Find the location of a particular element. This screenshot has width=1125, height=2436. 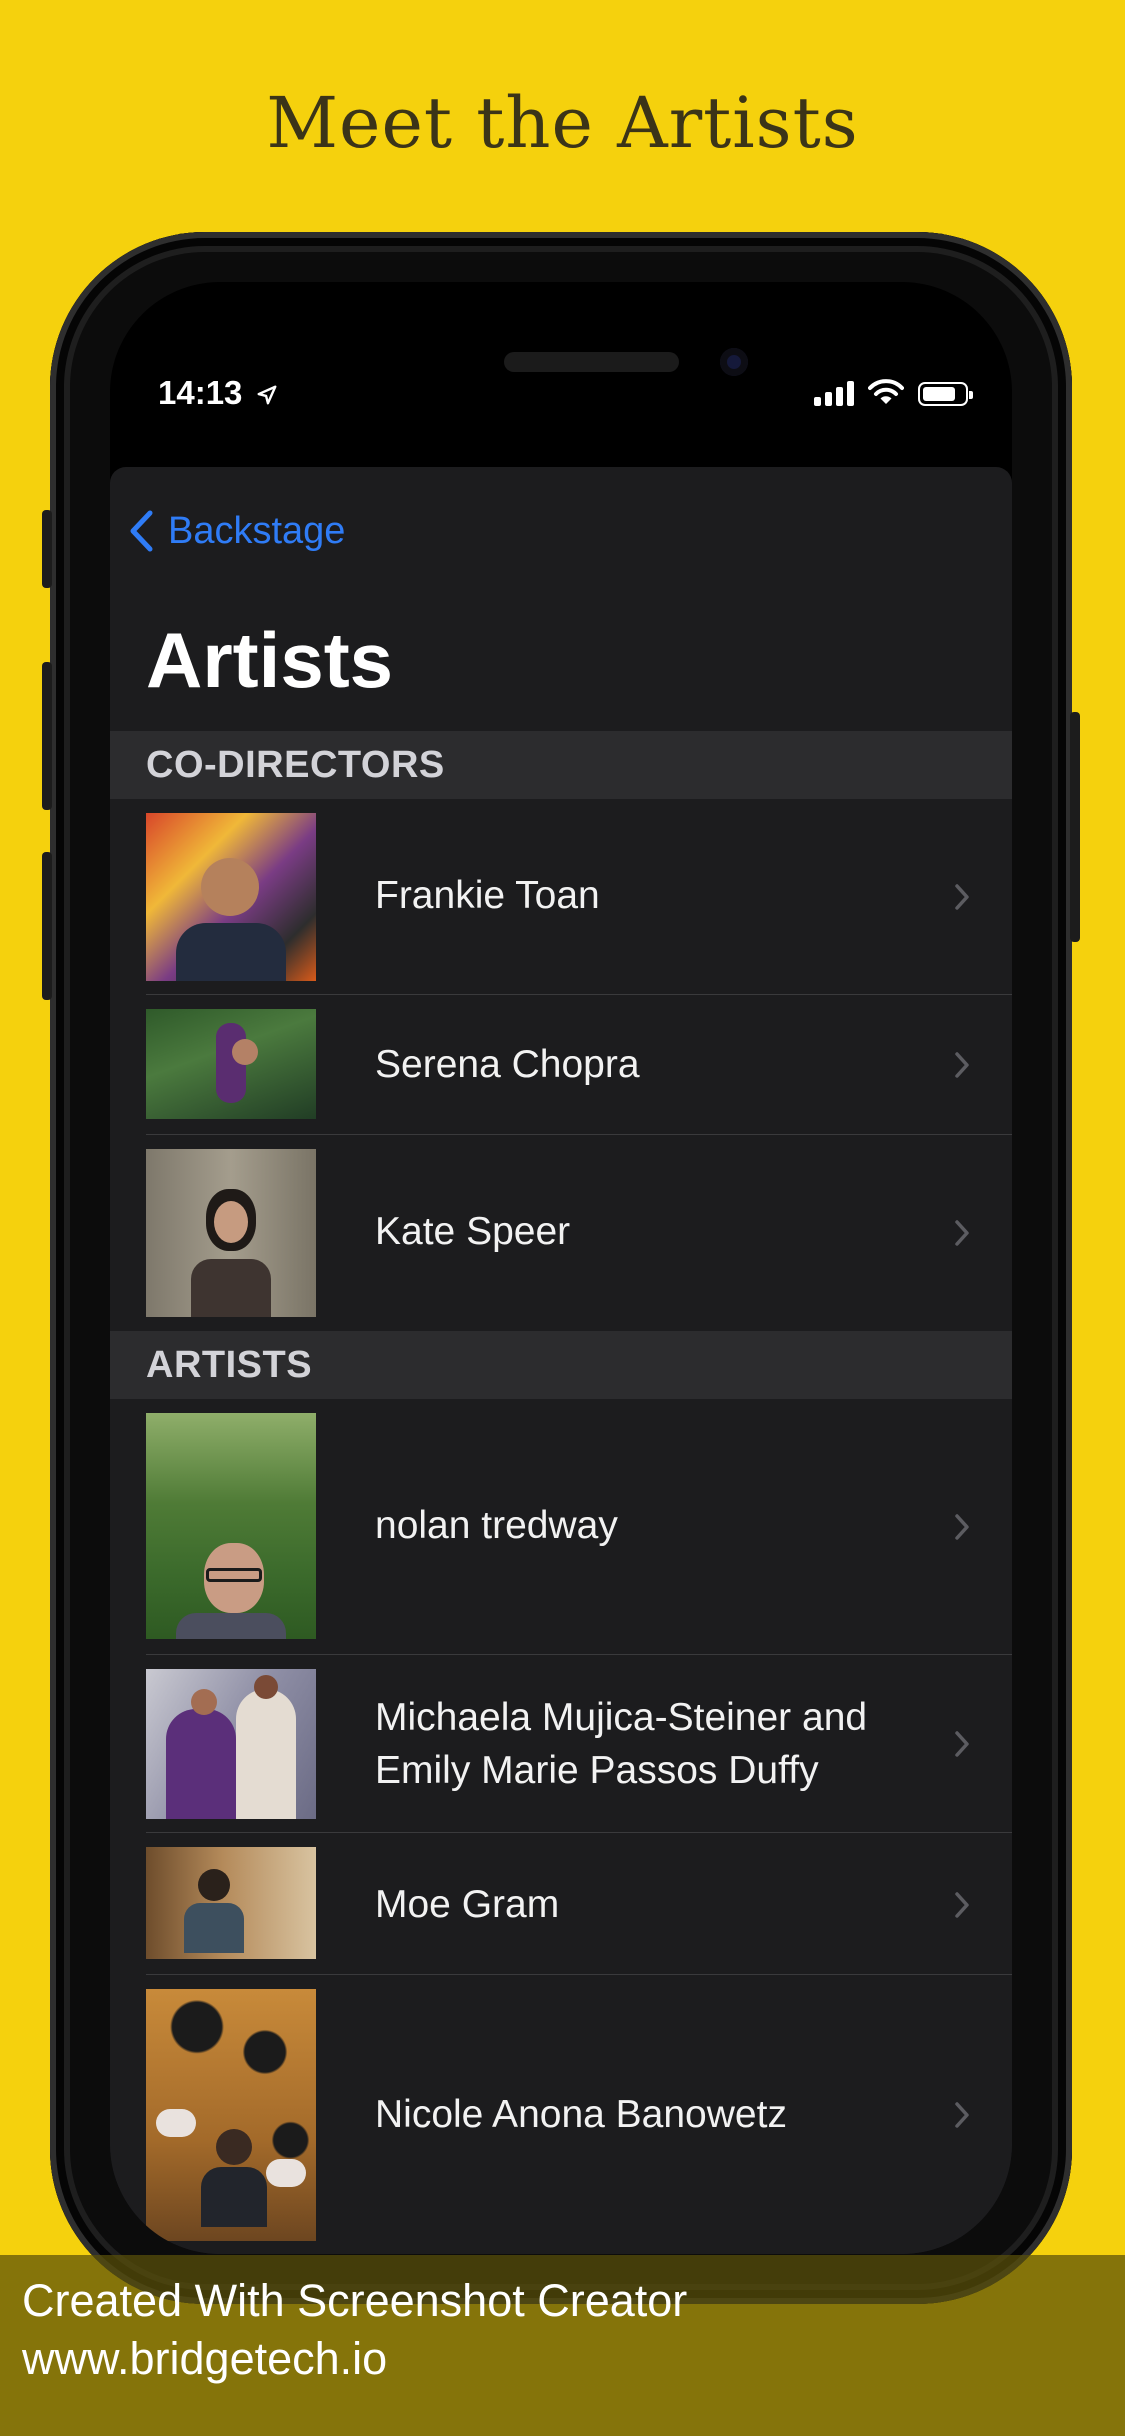

status-icons is located at coordinates (893, 391).